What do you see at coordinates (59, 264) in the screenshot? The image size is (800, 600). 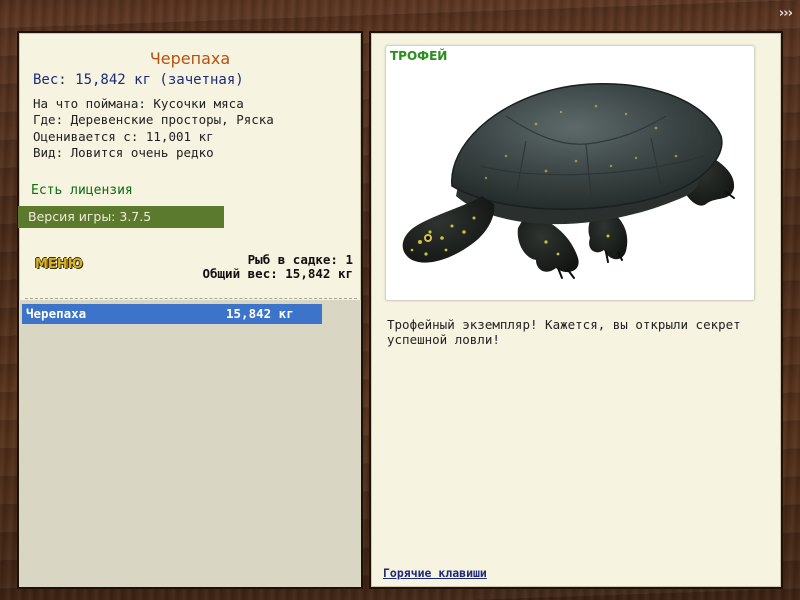 I see `menu-button: МЕНЮ` at bounding box center [59, 264].